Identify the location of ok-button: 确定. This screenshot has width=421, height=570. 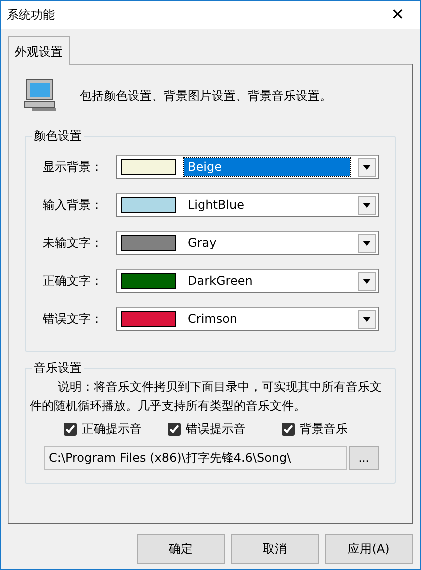
(181, 549).